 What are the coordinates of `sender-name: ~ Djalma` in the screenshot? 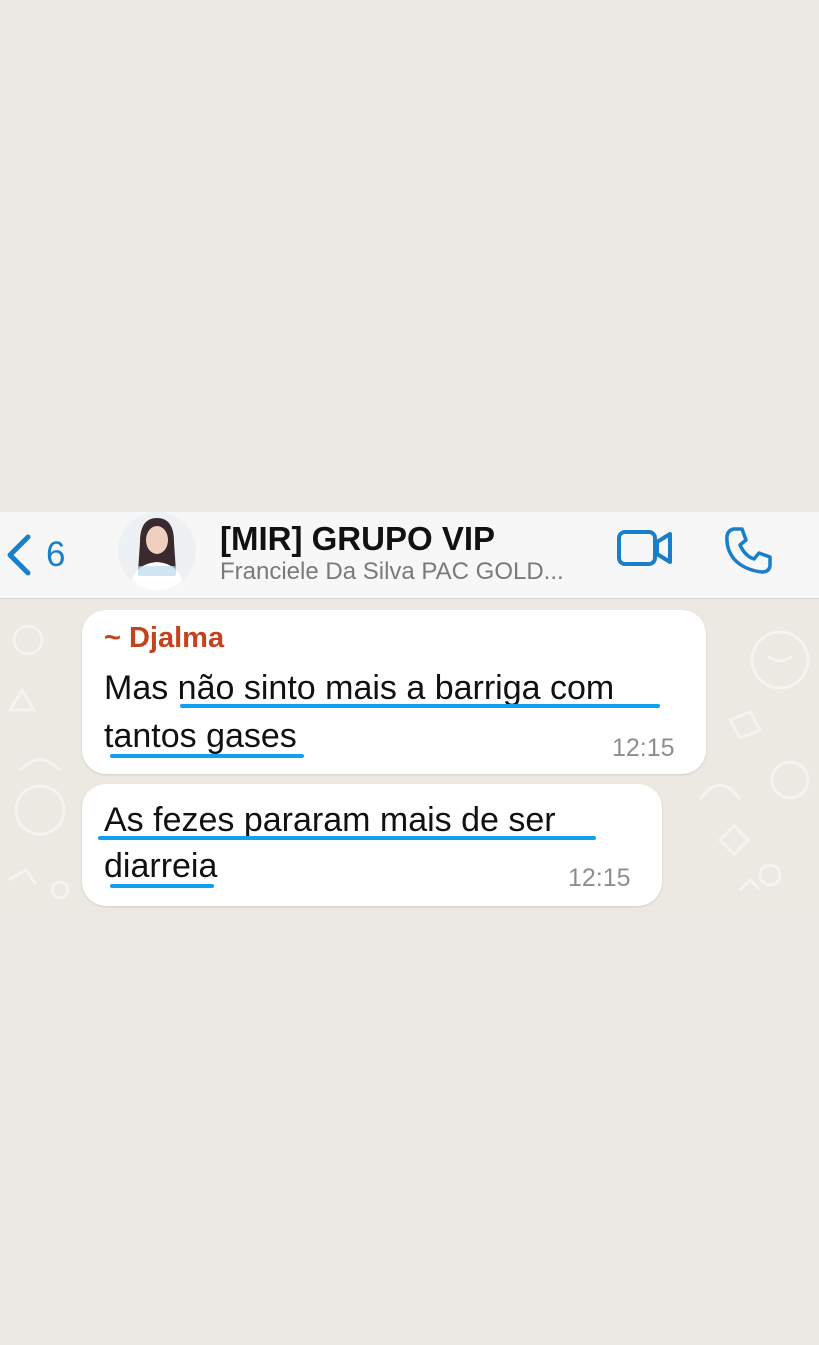 It's located at (164, 638).